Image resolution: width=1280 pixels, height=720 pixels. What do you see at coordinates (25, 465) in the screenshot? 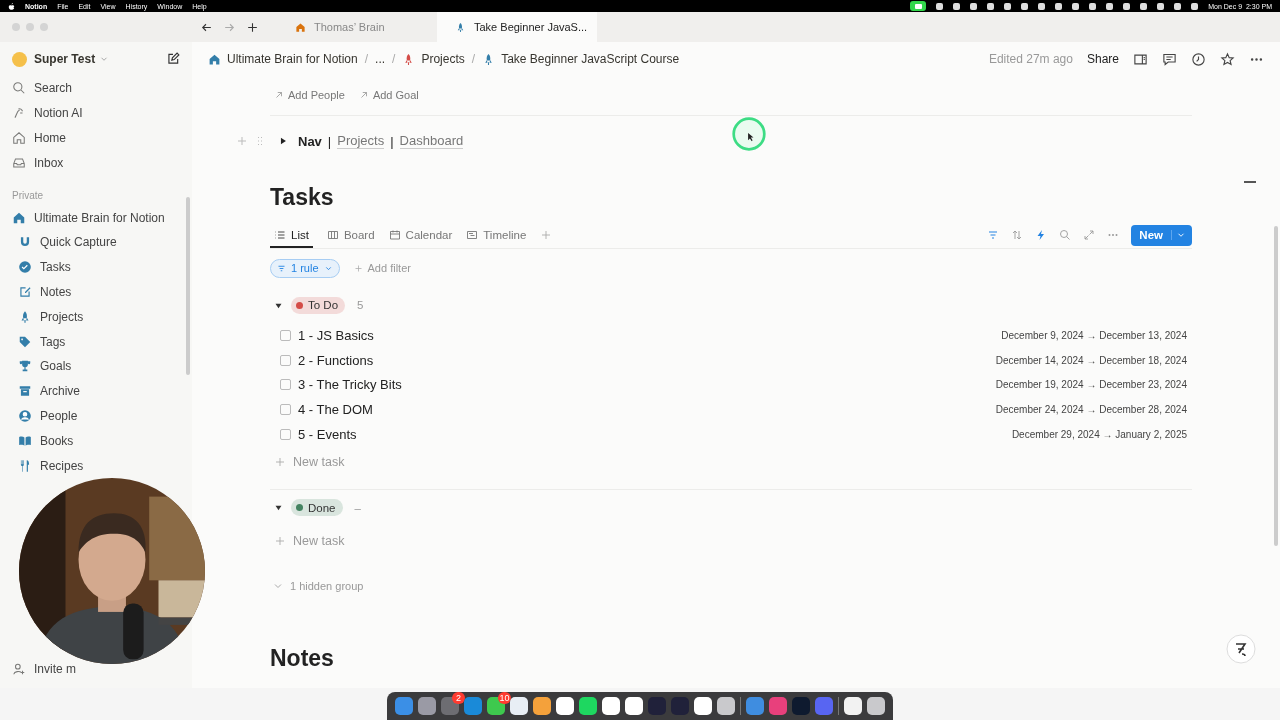
I see `fork-knife-icon` at bounding box center [25, 465].